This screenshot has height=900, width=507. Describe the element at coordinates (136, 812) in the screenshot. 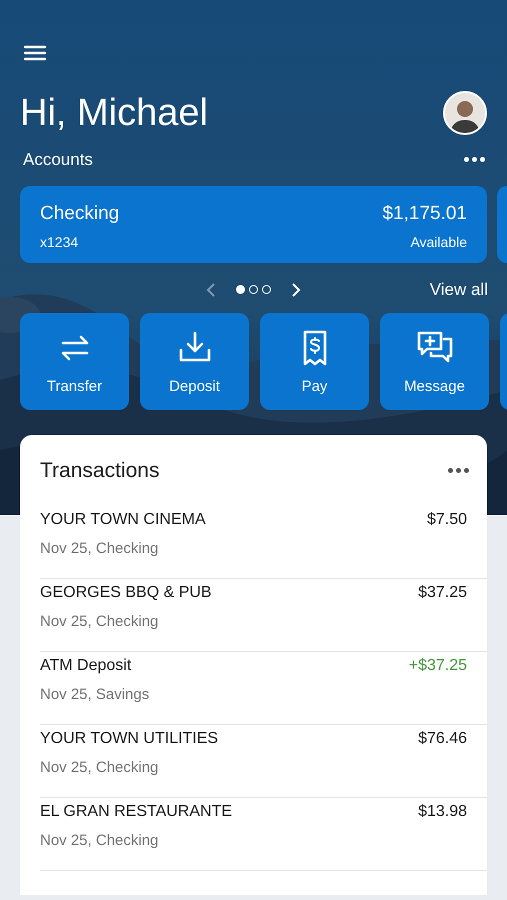

I see `transaction-name: EL GRAN RESTAURANTE` at that location.